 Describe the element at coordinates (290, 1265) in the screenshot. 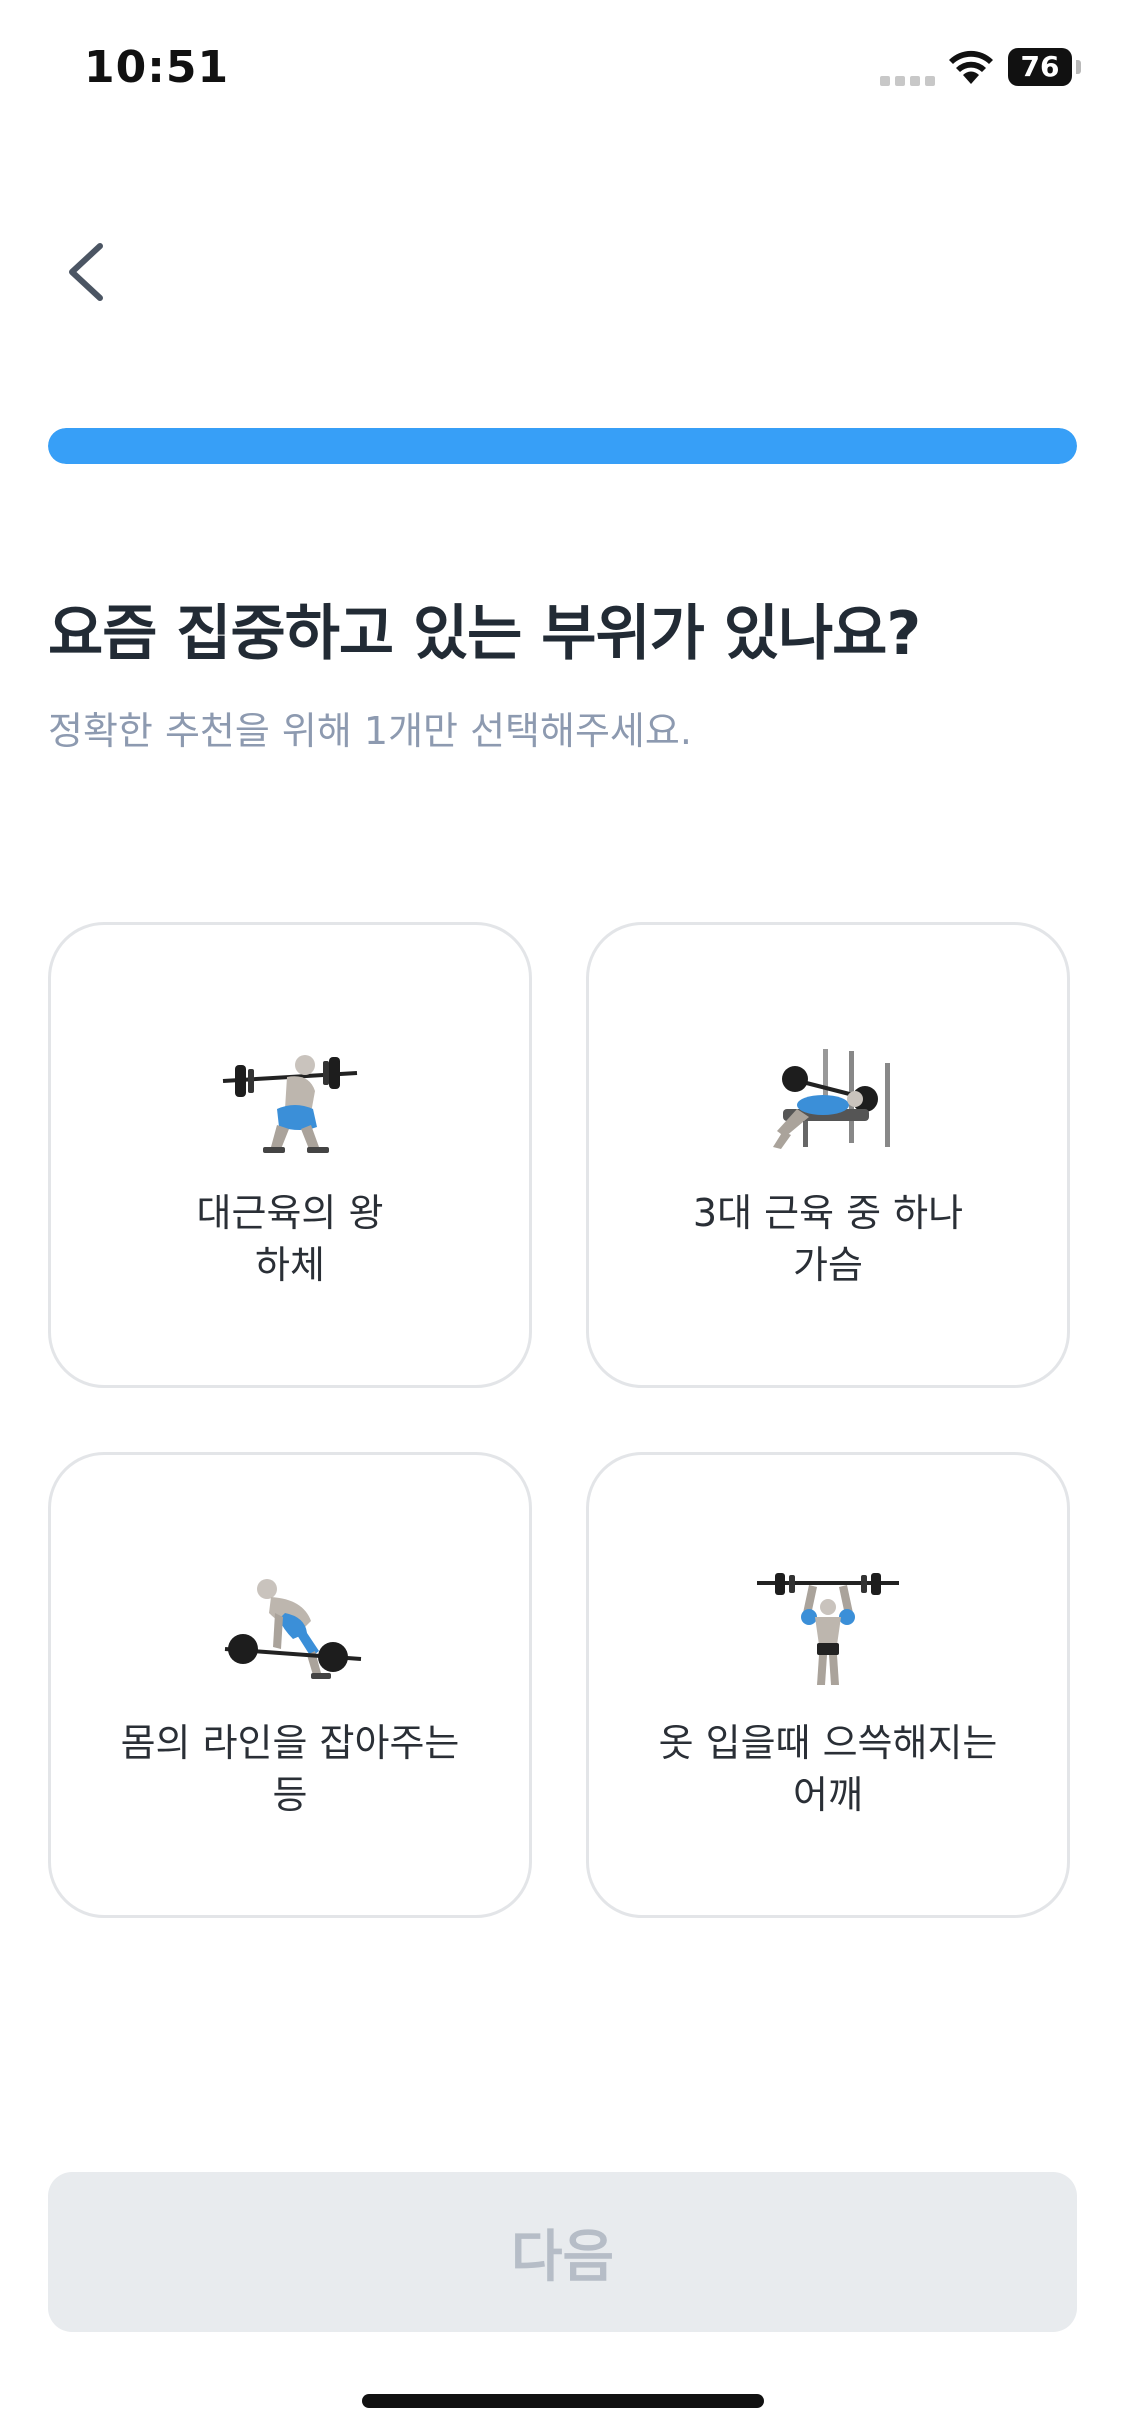

I see `option-body-part: 하체` at that location.